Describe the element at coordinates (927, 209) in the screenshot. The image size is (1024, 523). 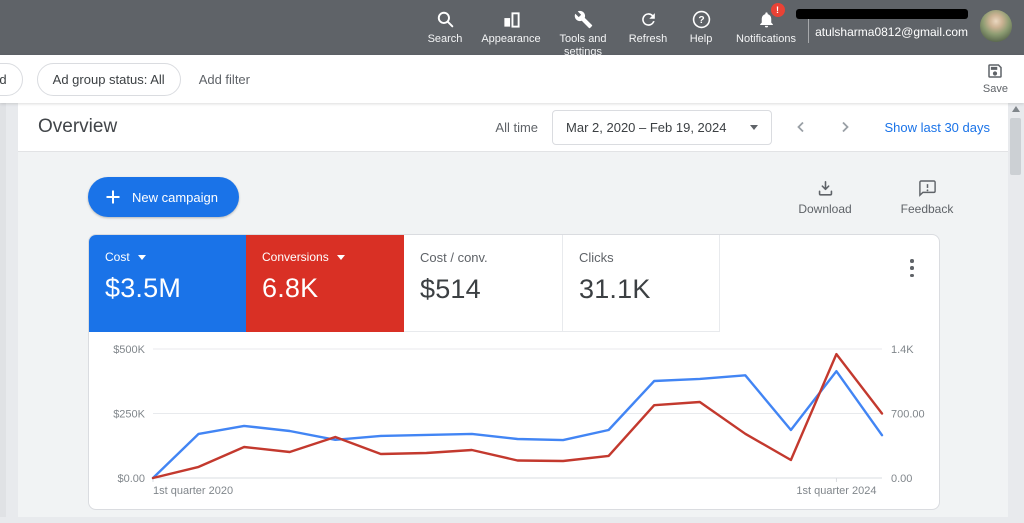
I see `feedback-label: Feedback` at that location.